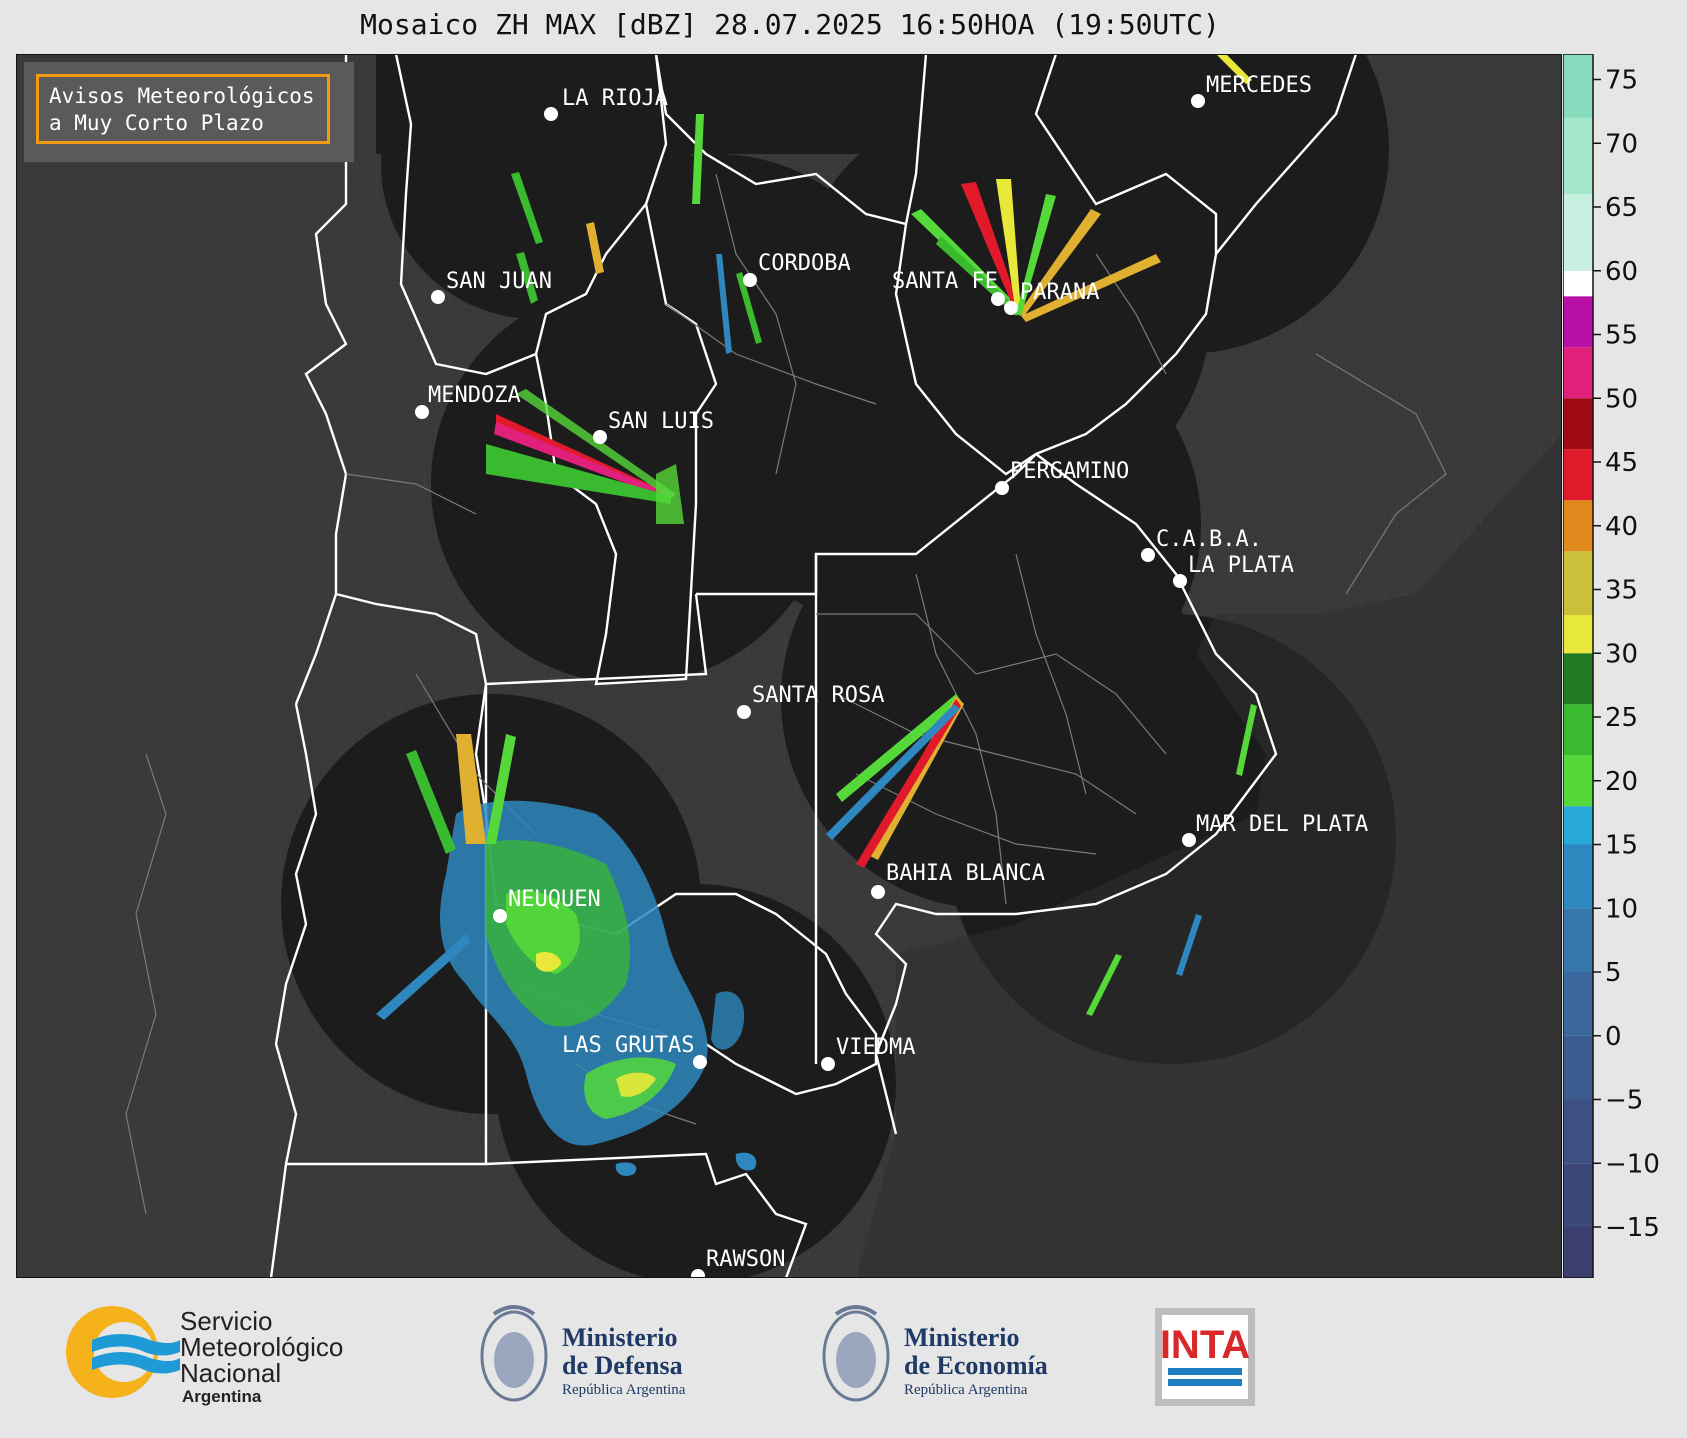 This screenshot has height=1438, width=1687. What do you see at coordinates (878, 892) in the screenshot?
I see `city-dot-bahia-blanca` at bounding box center [878, 892].